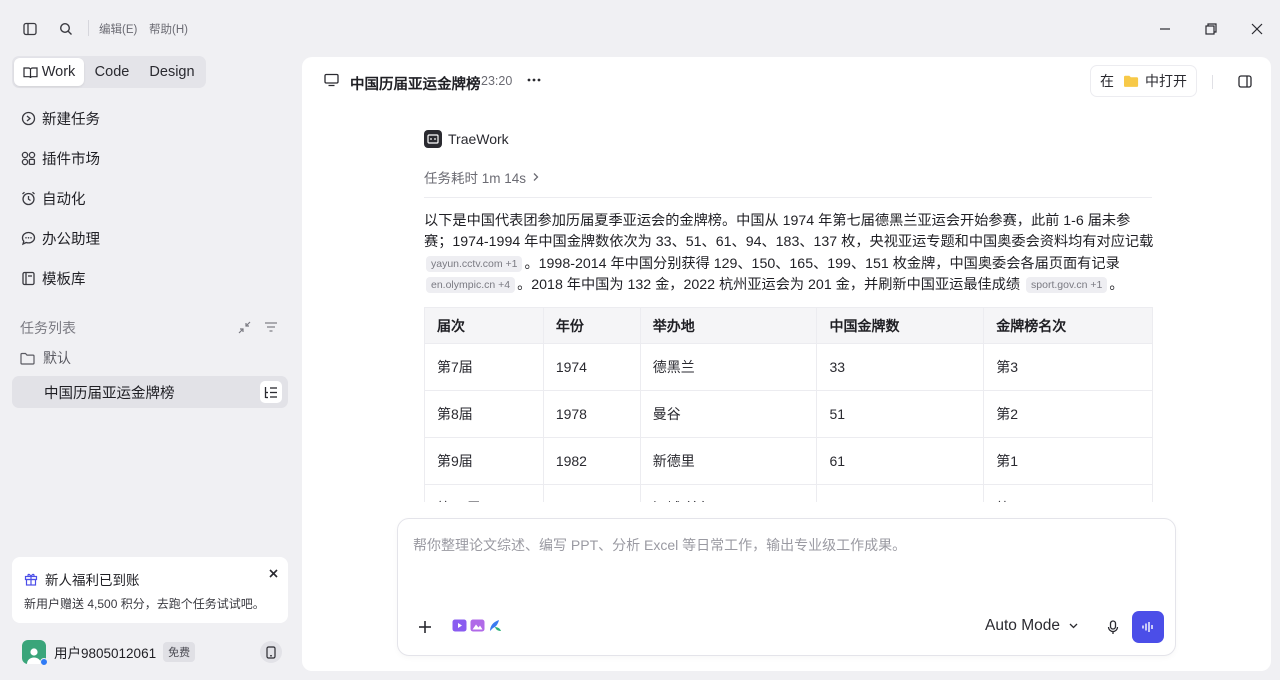 This screenshot has height=680, width=1280. What do you see at coordinates (35, 653) in the screenshot?
I see `avatar` at bounding box center [35, 653].